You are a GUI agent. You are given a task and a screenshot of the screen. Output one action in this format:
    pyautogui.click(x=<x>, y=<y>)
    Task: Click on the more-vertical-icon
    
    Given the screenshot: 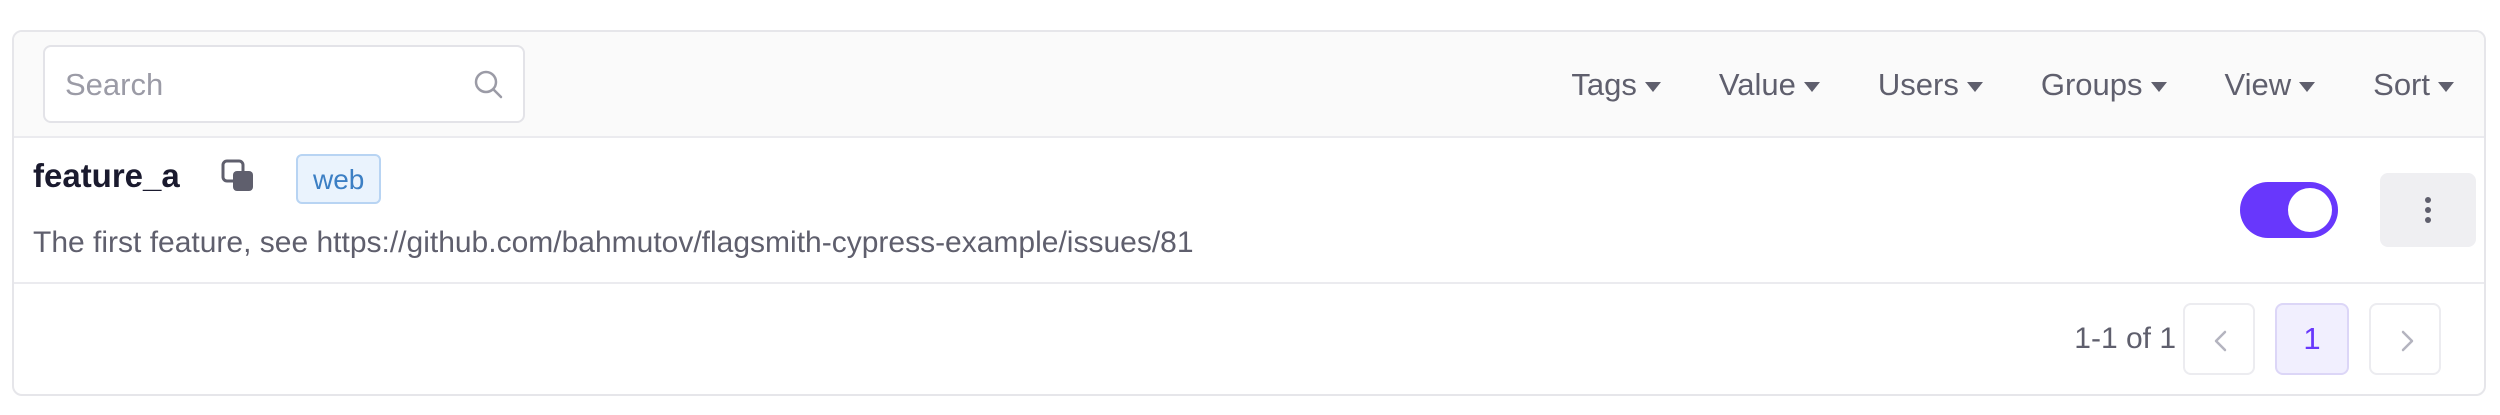 What is the action you would take?
    pyautogui.click(x=2428, y=210)
    